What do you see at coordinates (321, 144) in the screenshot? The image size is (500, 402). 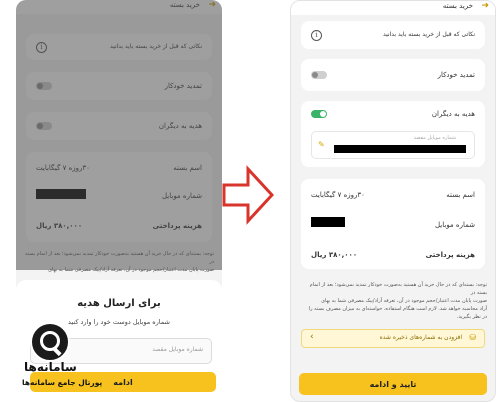 I see `pencil-icon: ✎` at bounding box center [321, 144].